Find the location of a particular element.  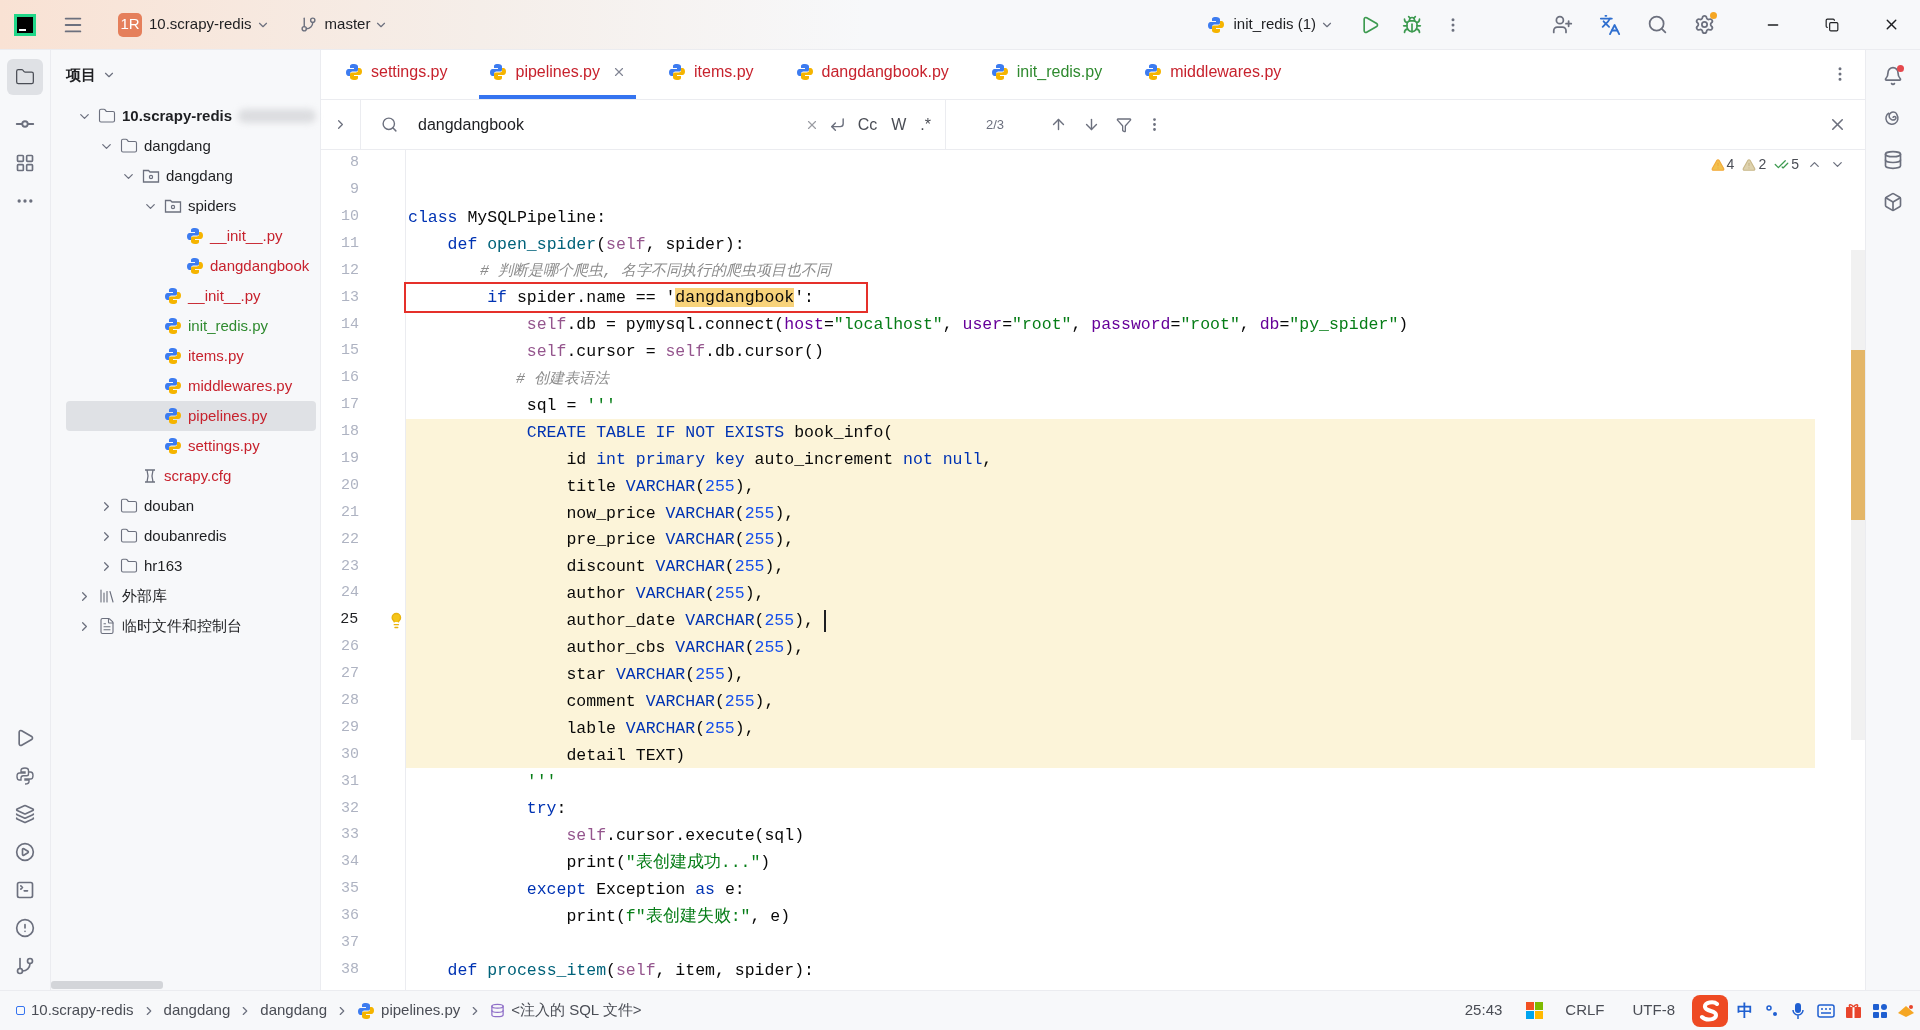

warning-count: 4 is located at coordinates (1722, 164).